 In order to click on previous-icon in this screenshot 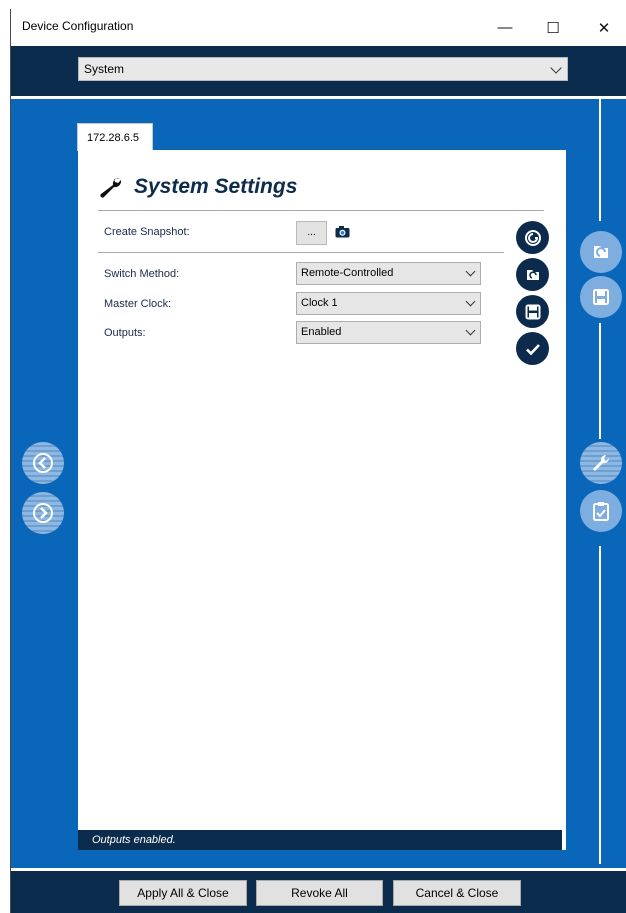, I will do `click(43, 463)`.